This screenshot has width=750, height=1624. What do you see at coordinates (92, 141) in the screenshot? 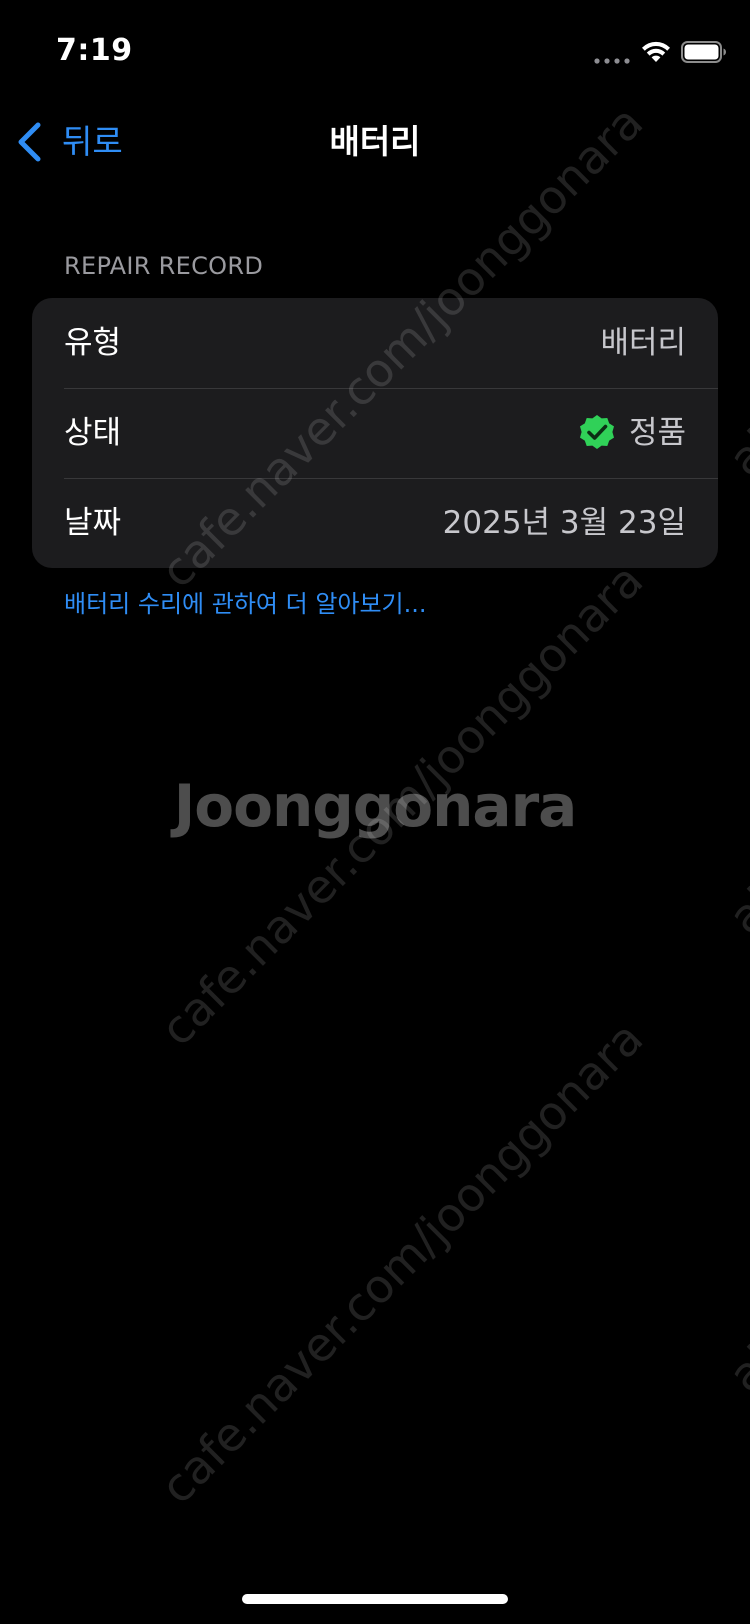
I see `back-label: 뒤로` at bounding box center [92, 141].